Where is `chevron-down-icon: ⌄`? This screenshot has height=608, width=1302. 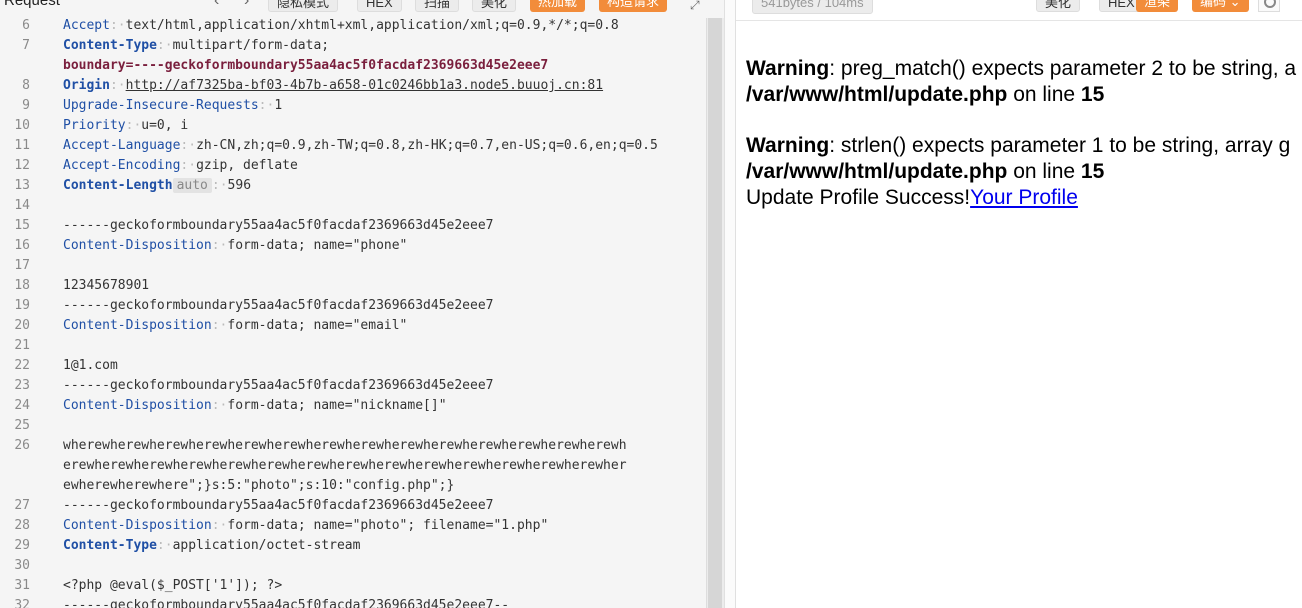
chevron-down-icon: ⌄ is located at coordinates (1235, 4).